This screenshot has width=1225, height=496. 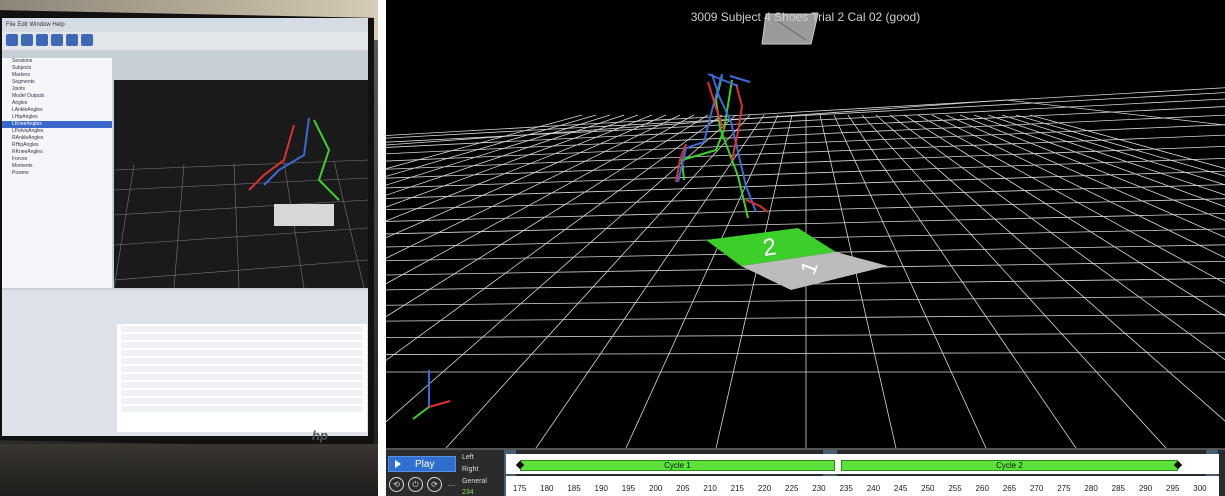 I want to click on frame-tick-label: 230, so click(x=819, y=488).